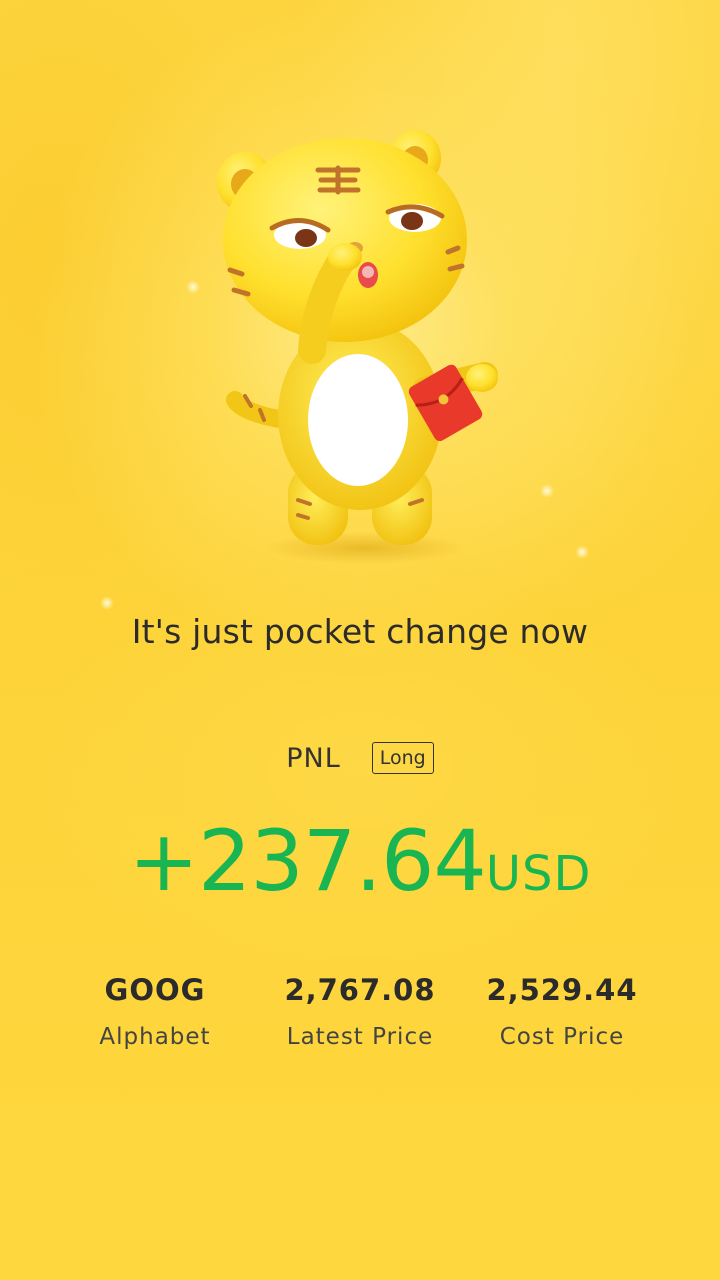  Describe the element at coordinates (538, 874) in the screenshot. I see `pnl-currency: USD` at that location.